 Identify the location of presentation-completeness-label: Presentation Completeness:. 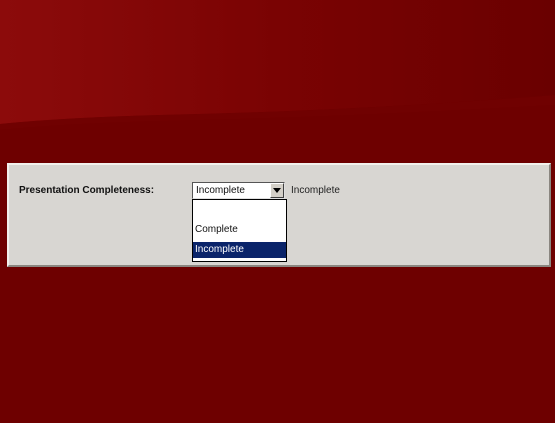
(87, 190).